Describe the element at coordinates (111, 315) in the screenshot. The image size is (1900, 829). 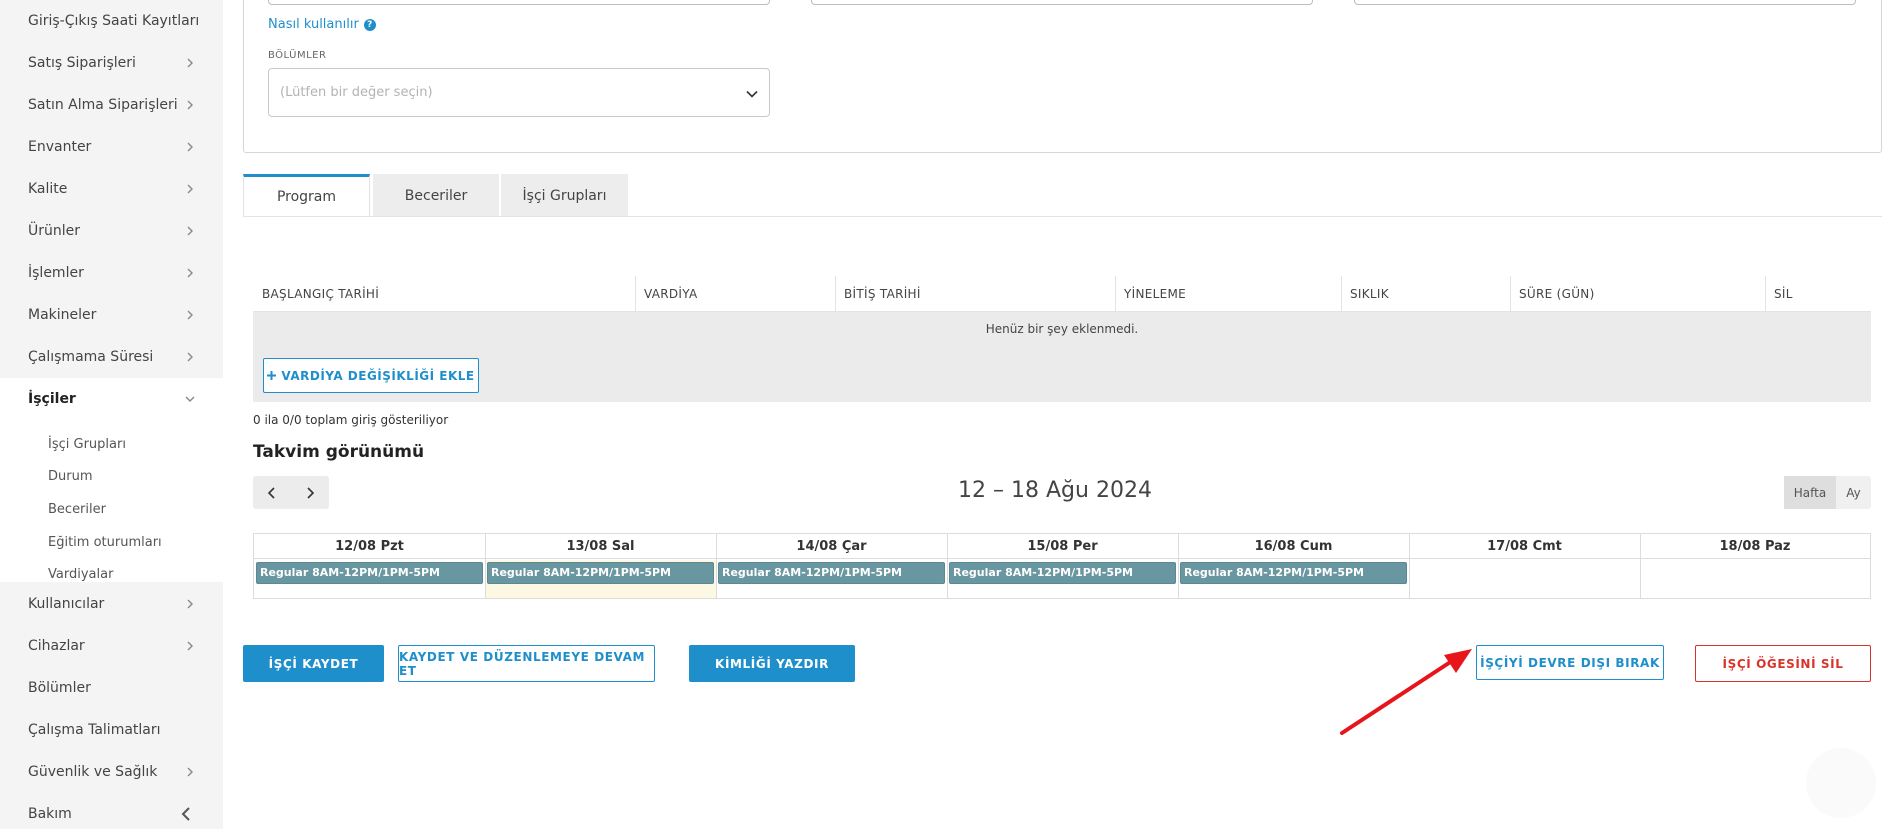
I see `sidebar-item-machines: Makineler` at that location.